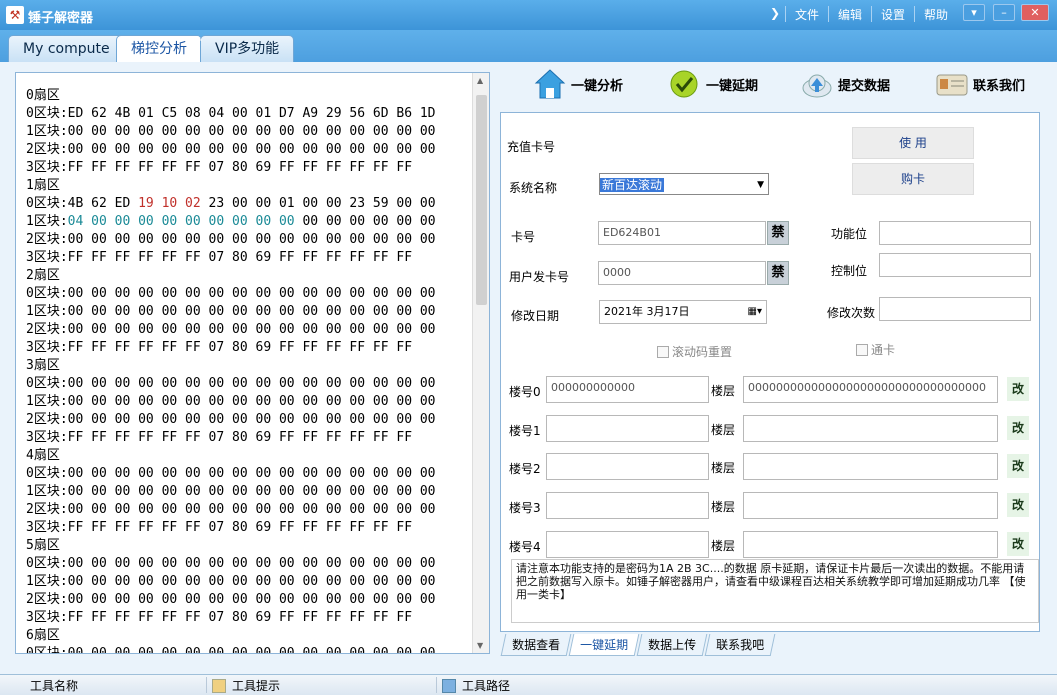 This screenshot has height=695, width=1057. I want to click on menu-settings: 设置, so click(893, 14).